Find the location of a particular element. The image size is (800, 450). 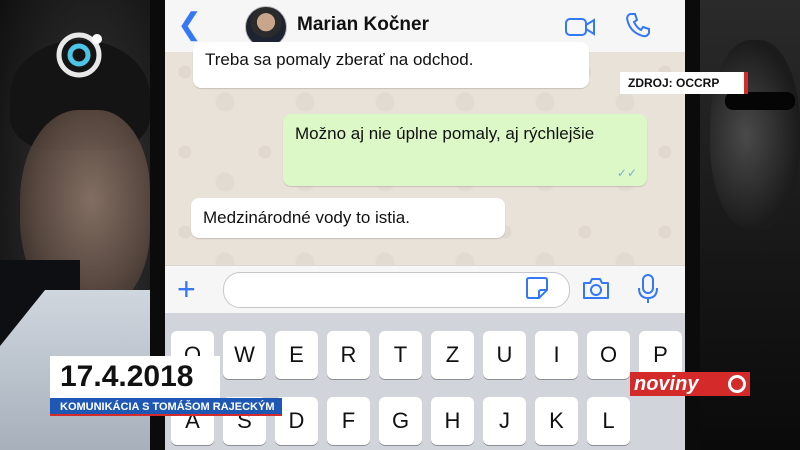

message-text: Možno aj nie úplne pomaly, aj rýchlejšie is located at coordinates (445, 133).